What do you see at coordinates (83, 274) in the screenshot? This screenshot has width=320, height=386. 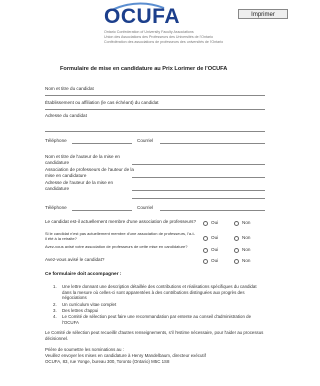 I see `docs-heading: Ce formulaire doit accompagner :` at bounding box center [83, 274].